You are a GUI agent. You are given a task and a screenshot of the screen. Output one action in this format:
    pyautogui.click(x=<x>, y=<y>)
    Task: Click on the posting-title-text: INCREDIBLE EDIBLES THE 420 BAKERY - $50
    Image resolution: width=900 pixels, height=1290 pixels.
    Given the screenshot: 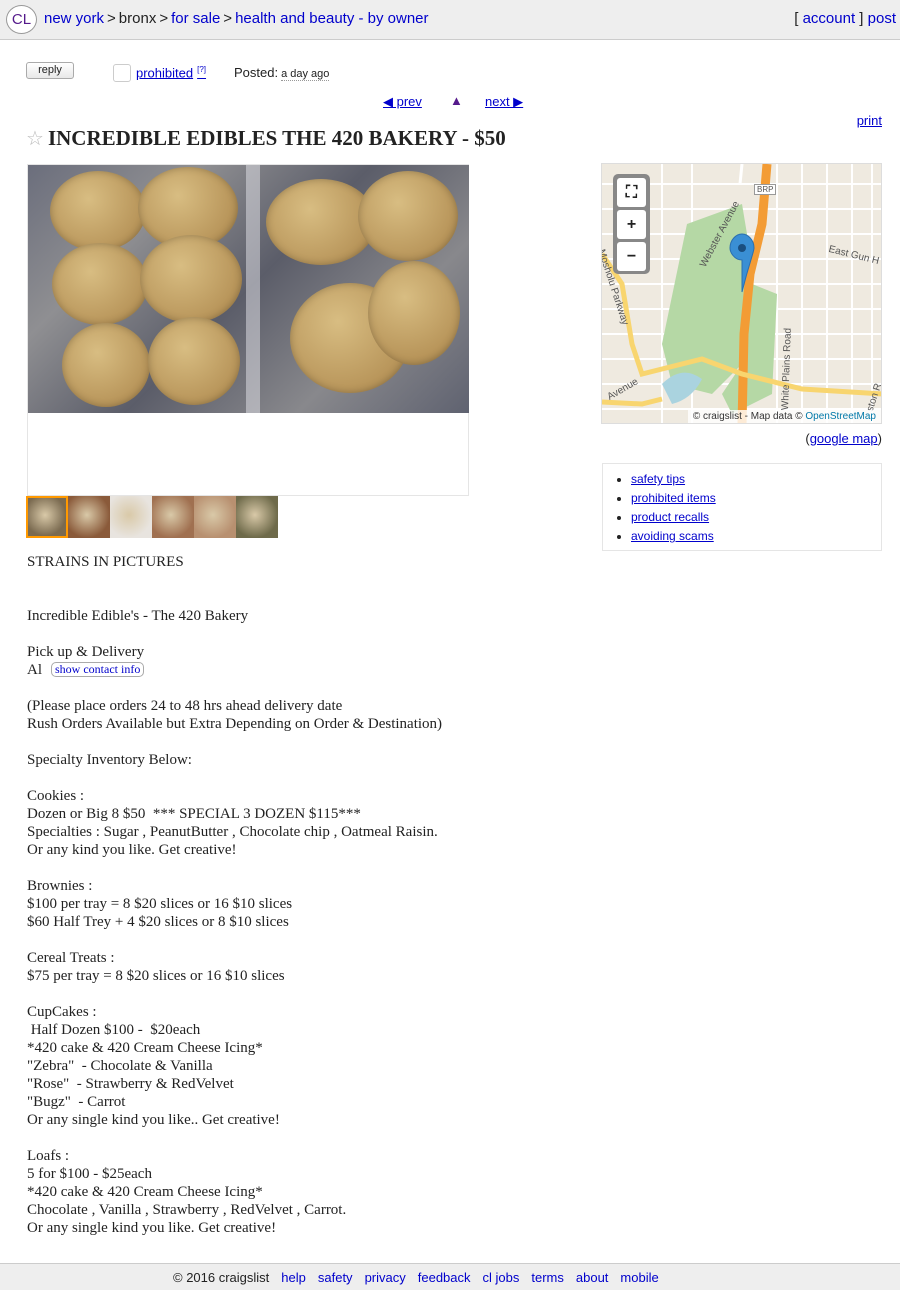 What is the action you would take?
    pyautogui.click(x=276, y=138)
    